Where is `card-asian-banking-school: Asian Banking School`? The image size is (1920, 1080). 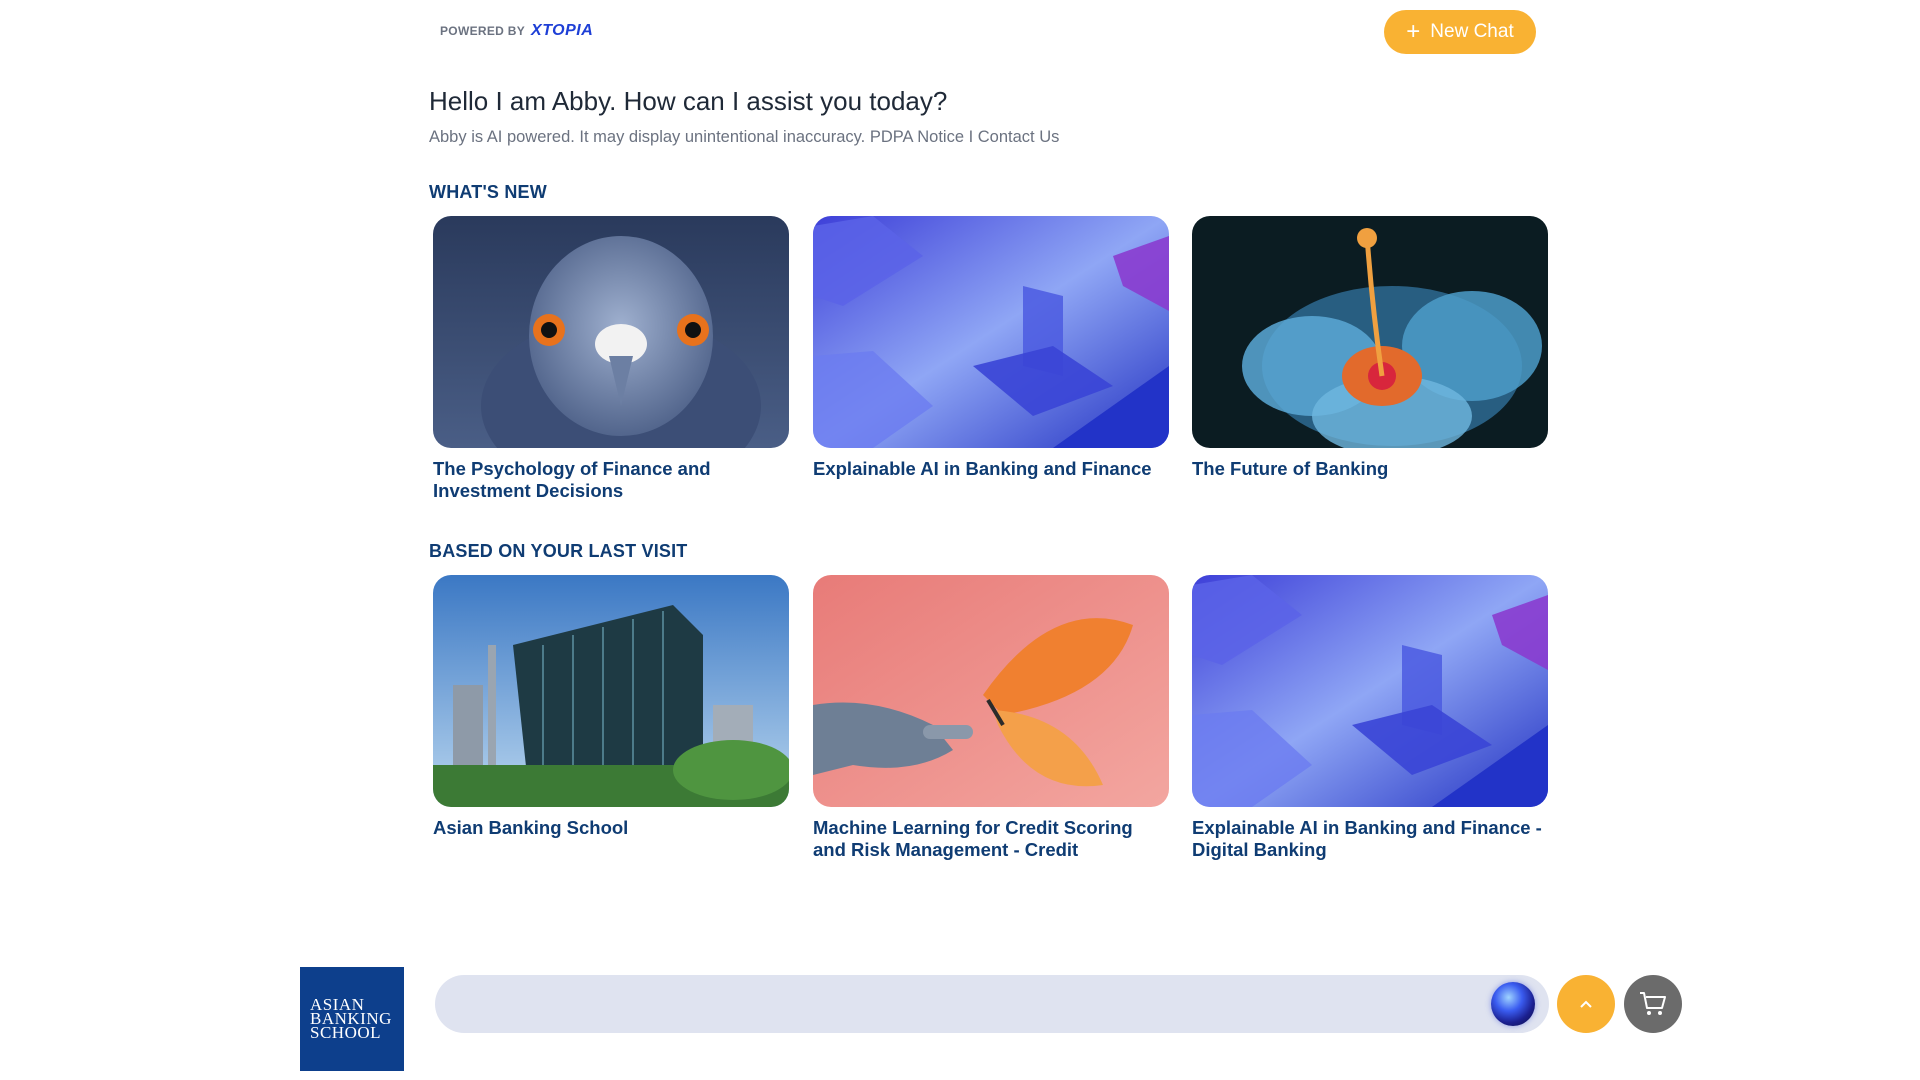 card-asian-banking-school: Asian Banking School is located at coordinates (611, 707).